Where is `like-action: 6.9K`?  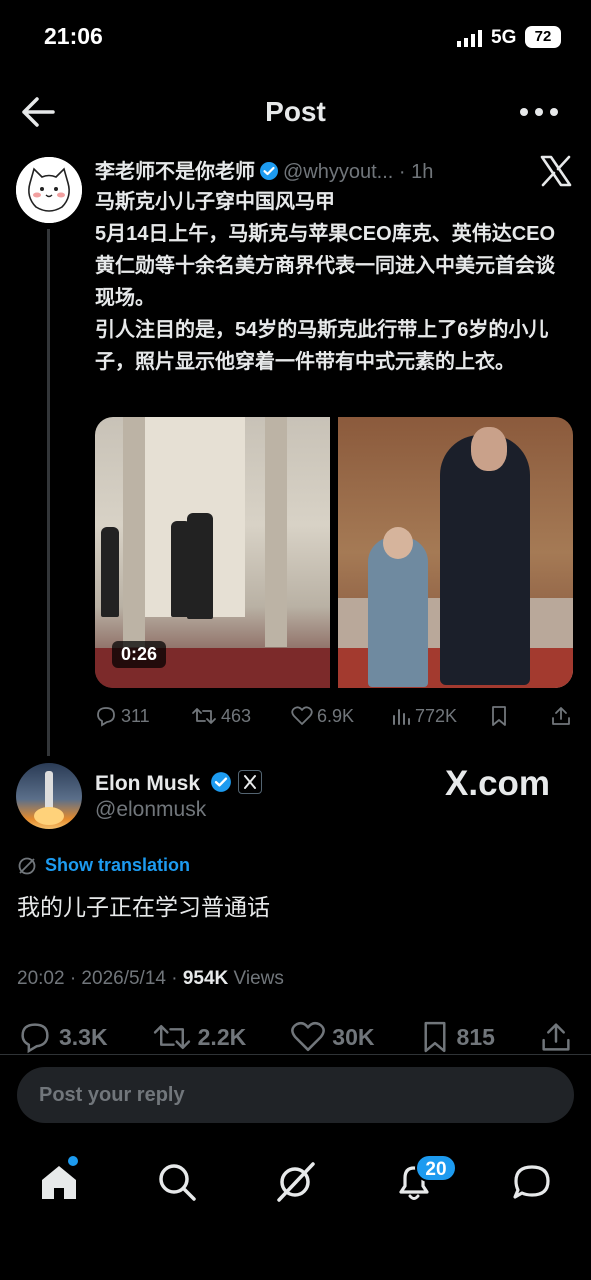 like-action: 6.9K is located at coordinates (322, 716).